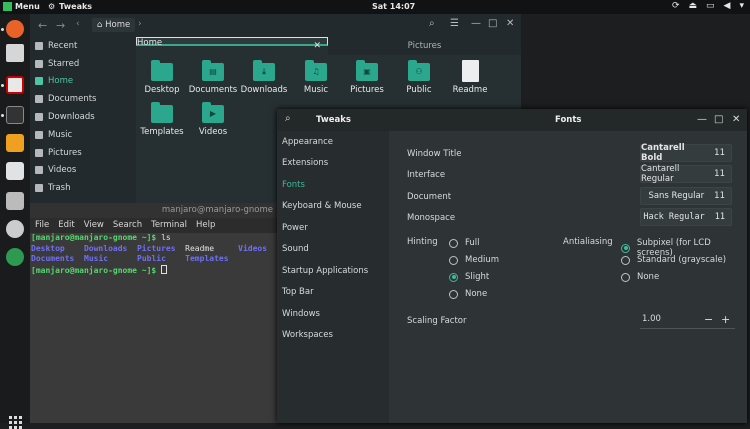 The height and width of the screenshot is (429, 750). What do you see at coordinates (686, 217) in the screenshot?
I see `monospace-font-button: Hack Regular 11` at bounding box center [686, 217].